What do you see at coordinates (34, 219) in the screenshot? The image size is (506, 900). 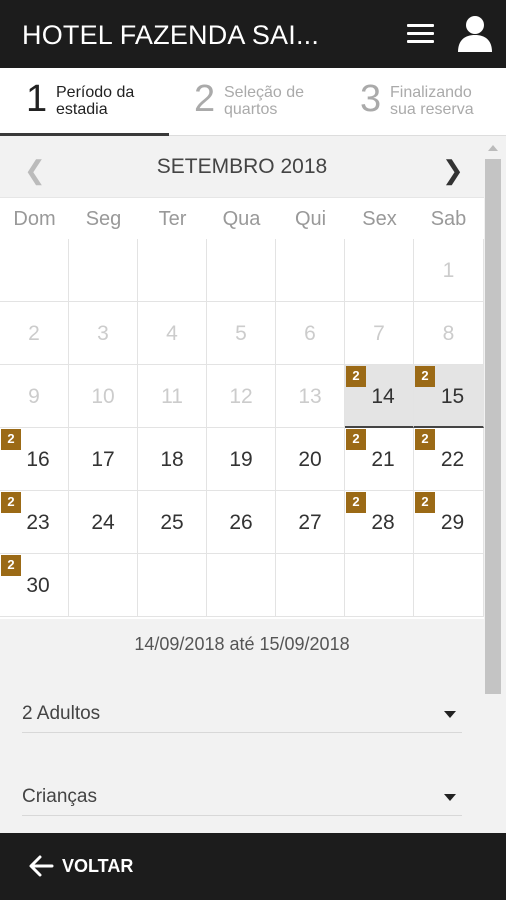 I see `weekday-label: Dom` at bounding box center [34, 219].